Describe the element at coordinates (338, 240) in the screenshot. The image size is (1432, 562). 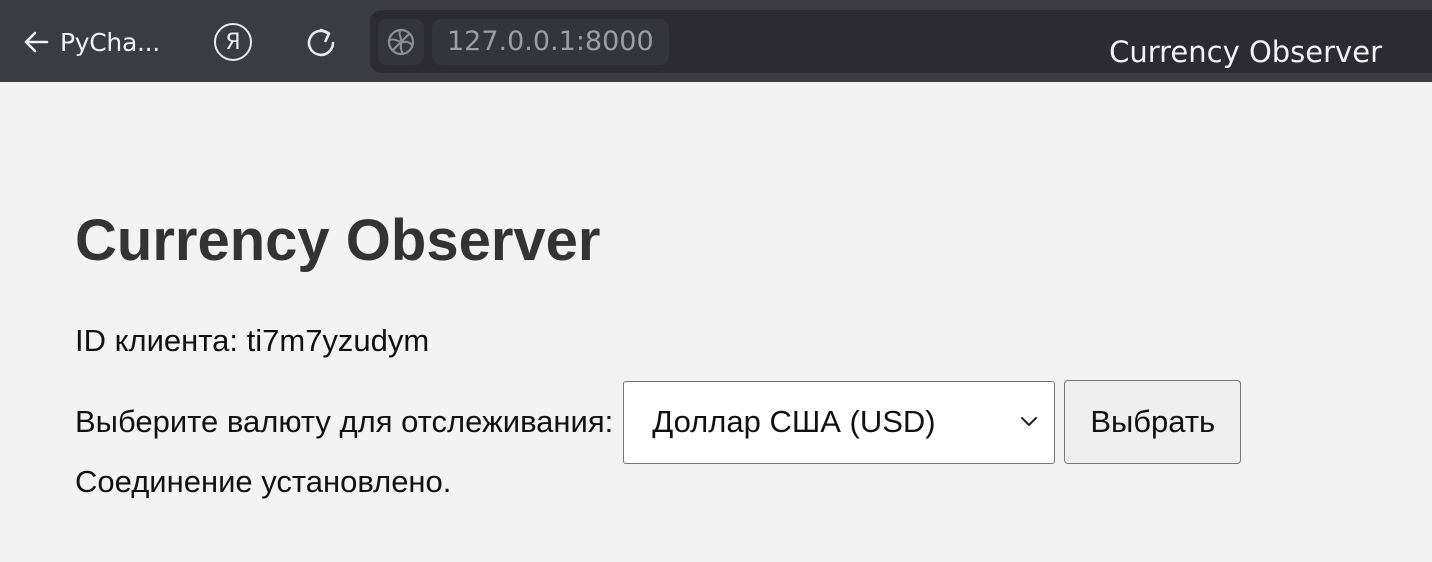
I see `page-title: Currency Observer` at that location.